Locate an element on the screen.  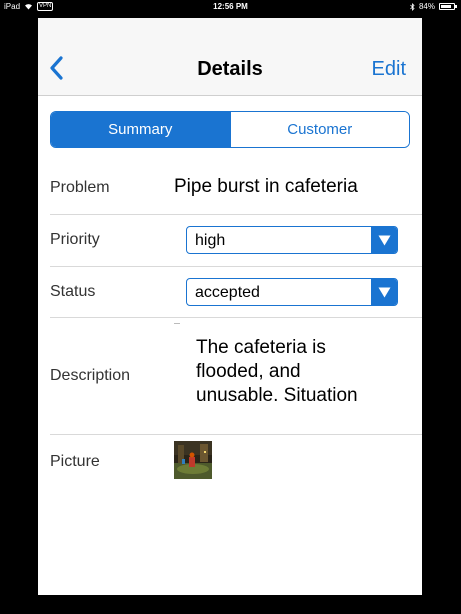
picture-row: Picture is located at coordinates (230, 462).